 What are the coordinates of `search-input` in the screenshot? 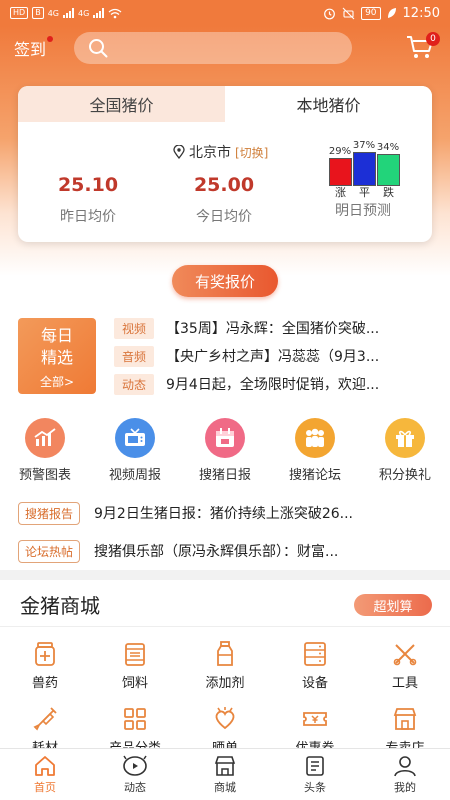 It's located at (224, 48).